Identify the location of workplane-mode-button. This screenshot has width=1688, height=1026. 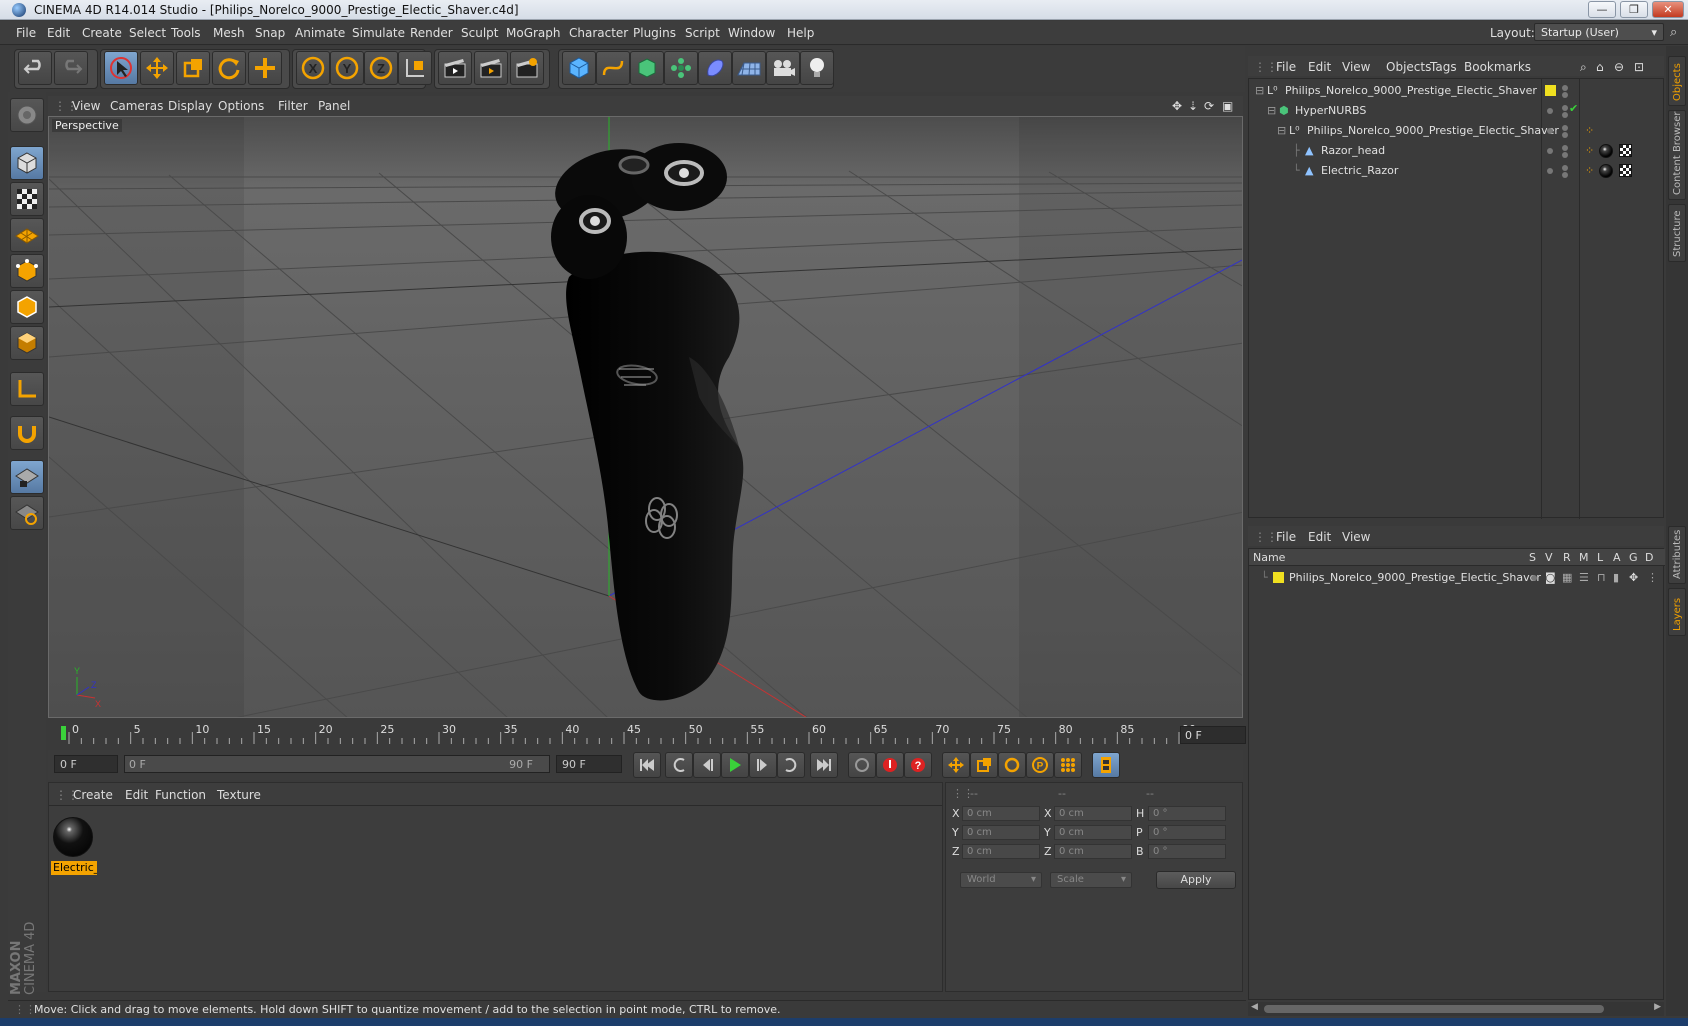
(27, 235).